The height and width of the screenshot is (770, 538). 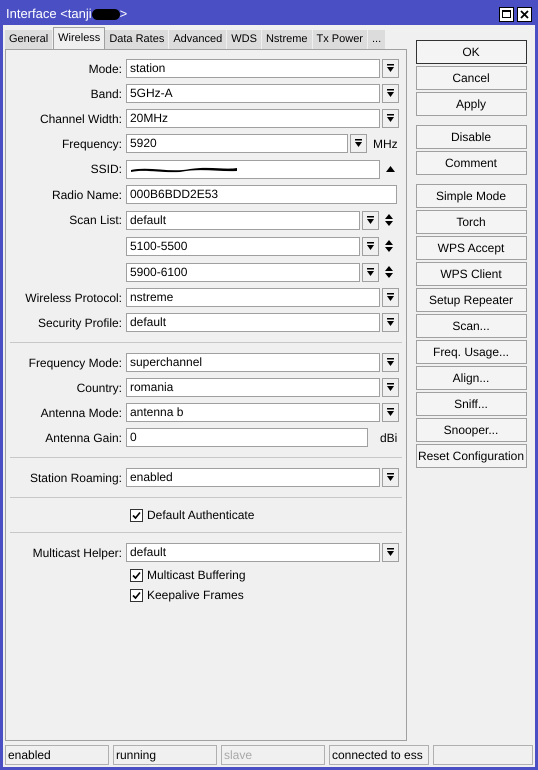 What do you see at coordinates (287, 39) in the screenshot?
I see `tab: Nstreme` at bounding box center [287, 39].